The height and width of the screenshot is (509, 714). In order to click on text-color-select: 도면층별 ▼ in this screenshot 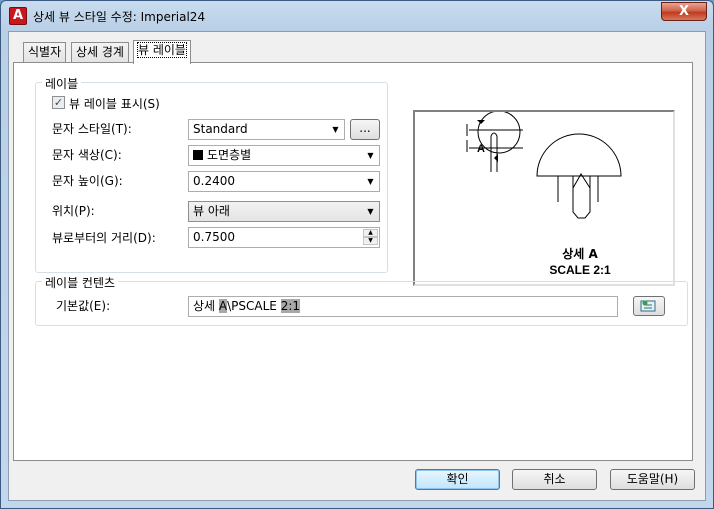, I will do `click(284, 155)`.